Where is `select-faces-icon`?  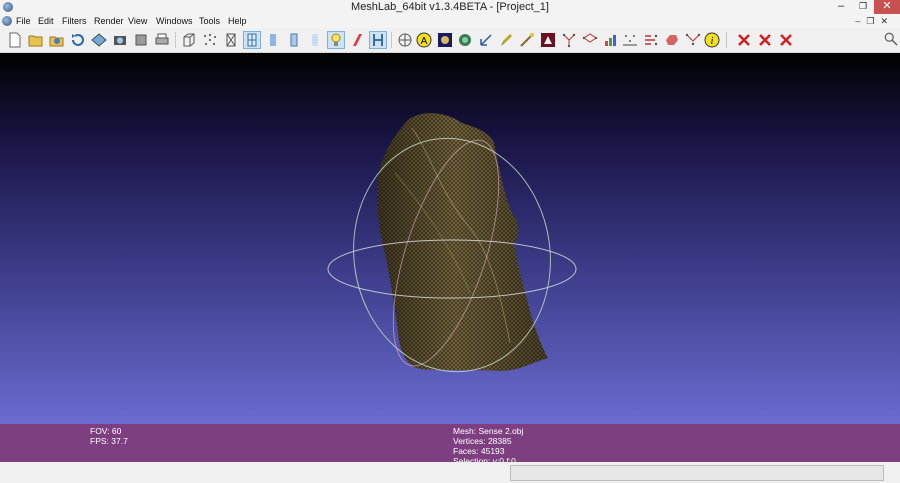
select-faces-icon is located at coordinates (527, 40).